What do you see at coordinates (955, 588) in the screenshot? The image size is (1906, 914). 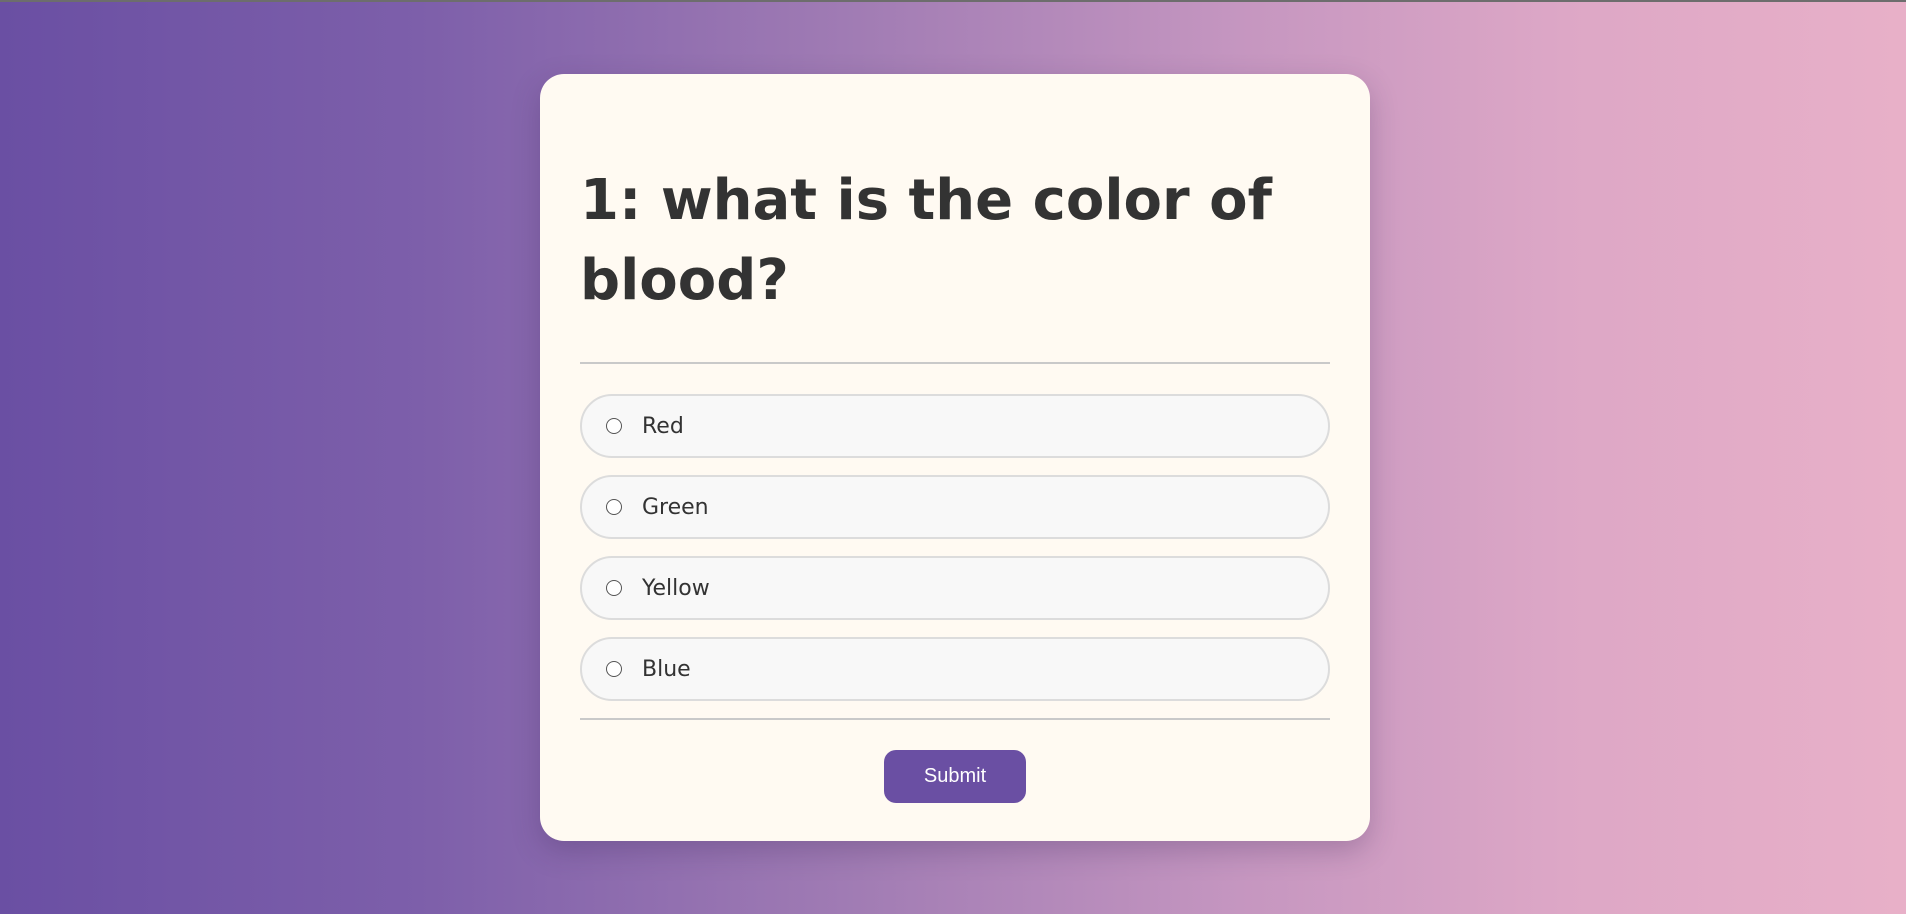 I see `option-yellow: Yellow` at bounding box center [955, 588].